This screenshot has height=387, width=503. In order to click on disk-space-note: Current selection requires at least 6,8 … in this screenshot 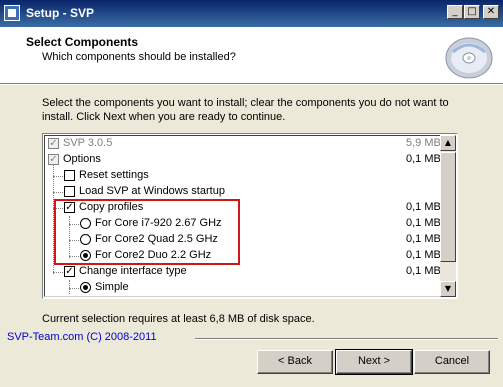, I will do `click(178, 319)`.